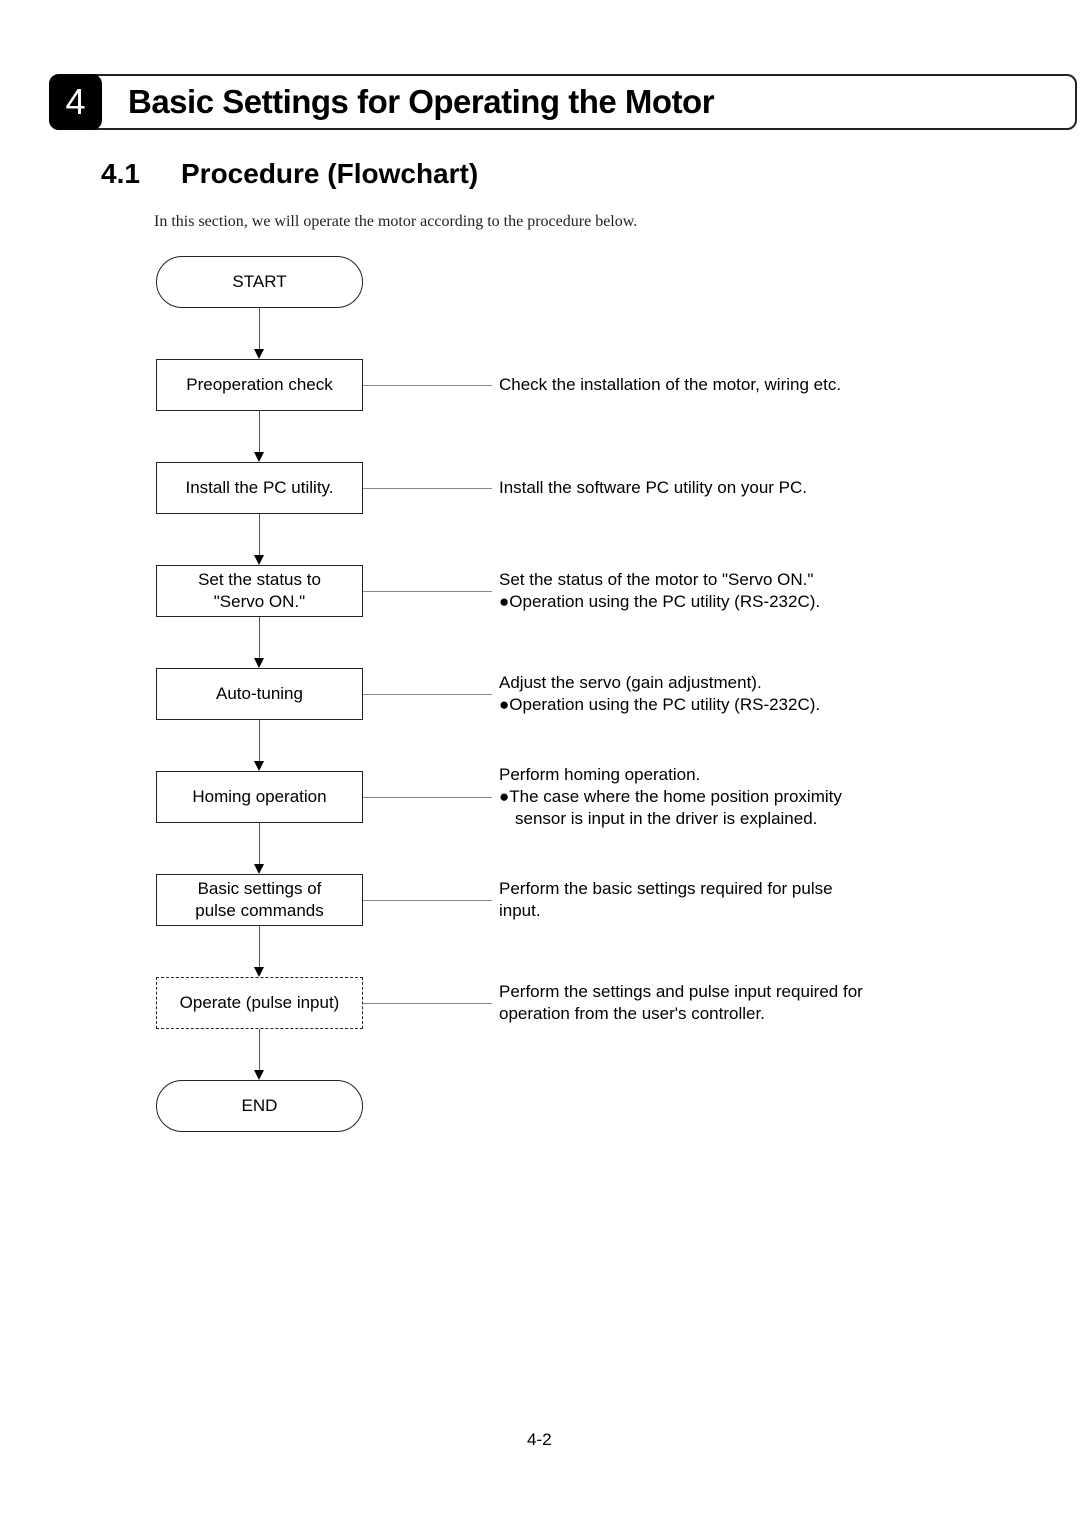 The width and height of the screenshot is (1080, 1528). I want to click on label-line: Basic settings of, so click(259, 888).